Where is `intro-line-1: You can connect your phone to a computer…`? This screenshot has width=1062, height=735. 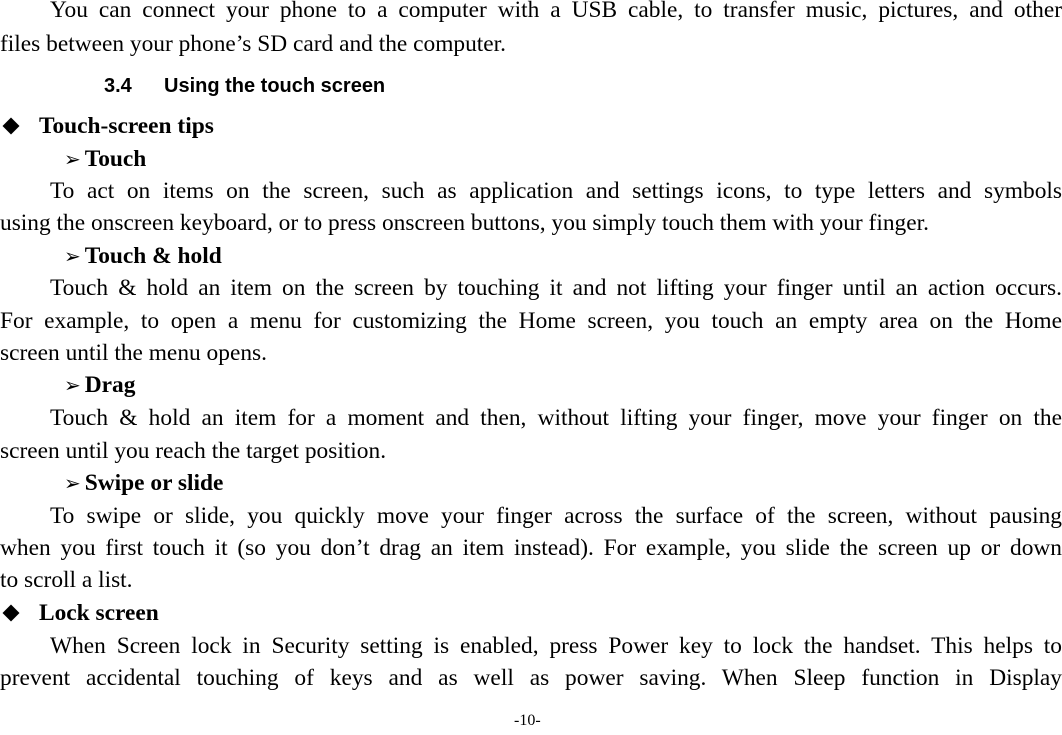 intro-line-1: You can connect your phone to a computer… is located at coordinates (556, 11).